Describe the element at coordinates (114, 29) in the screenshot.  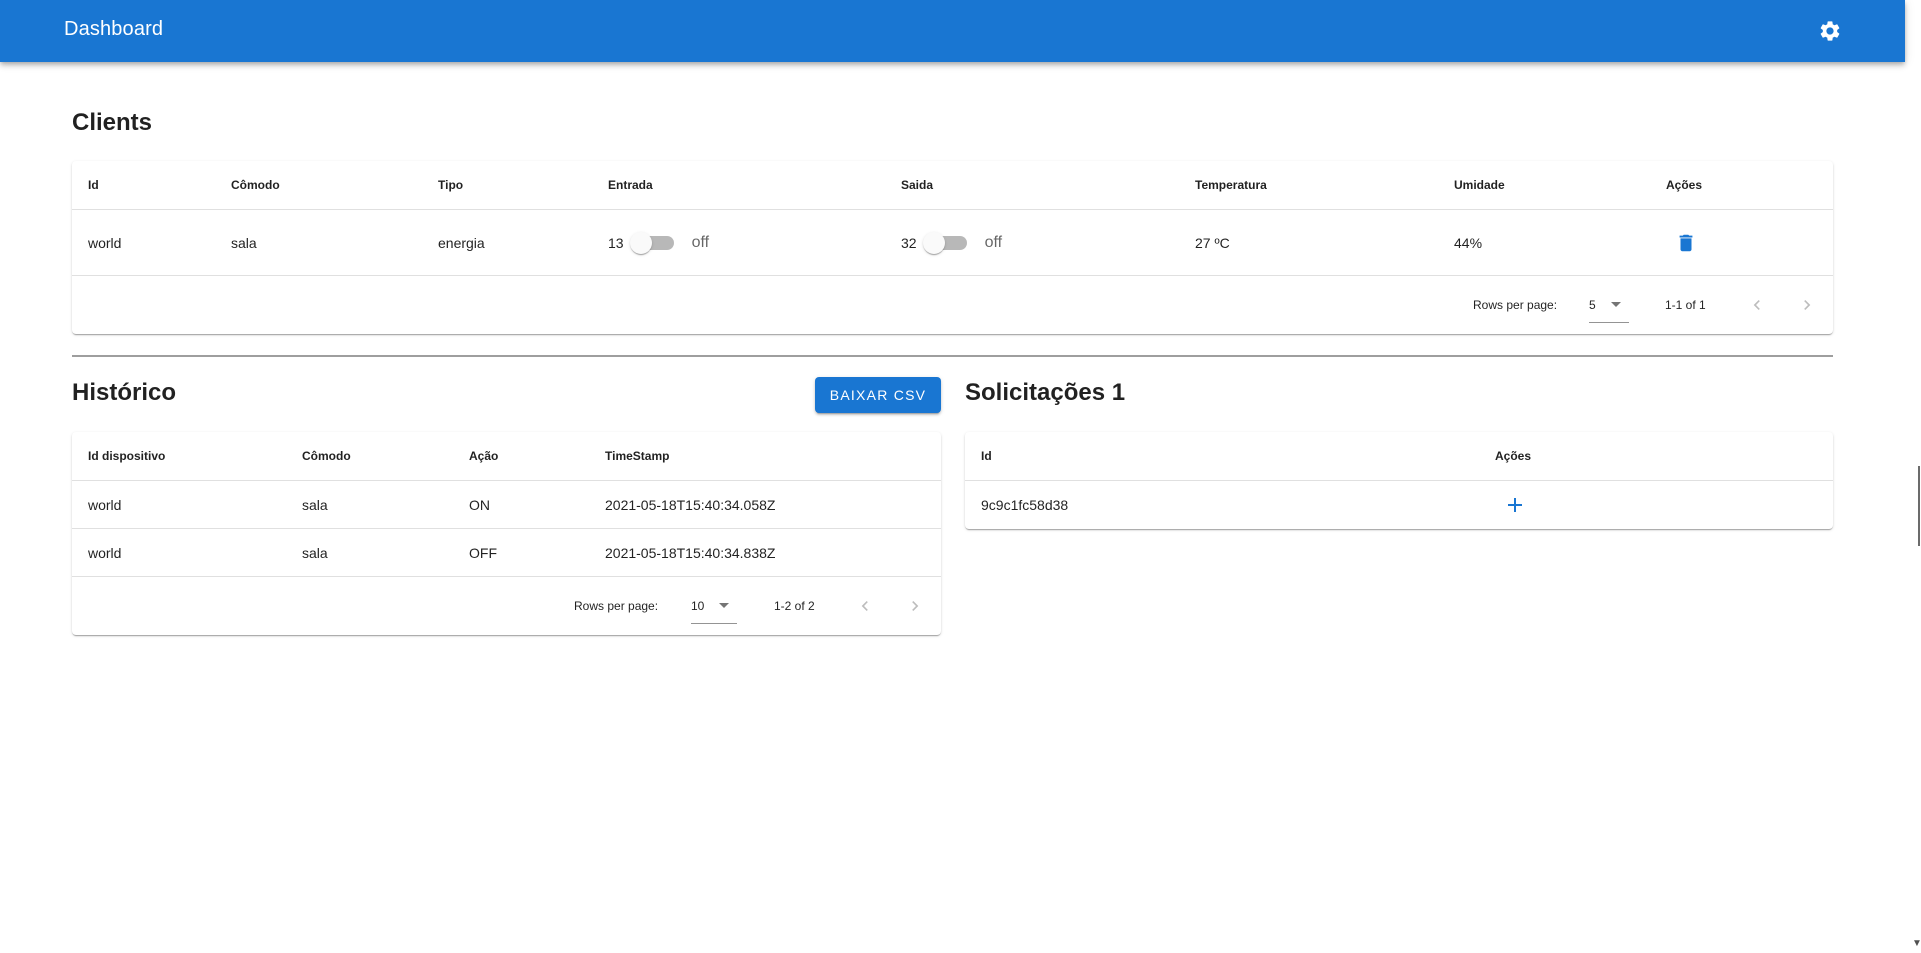
I see `app-title: Dashboard` at that location.